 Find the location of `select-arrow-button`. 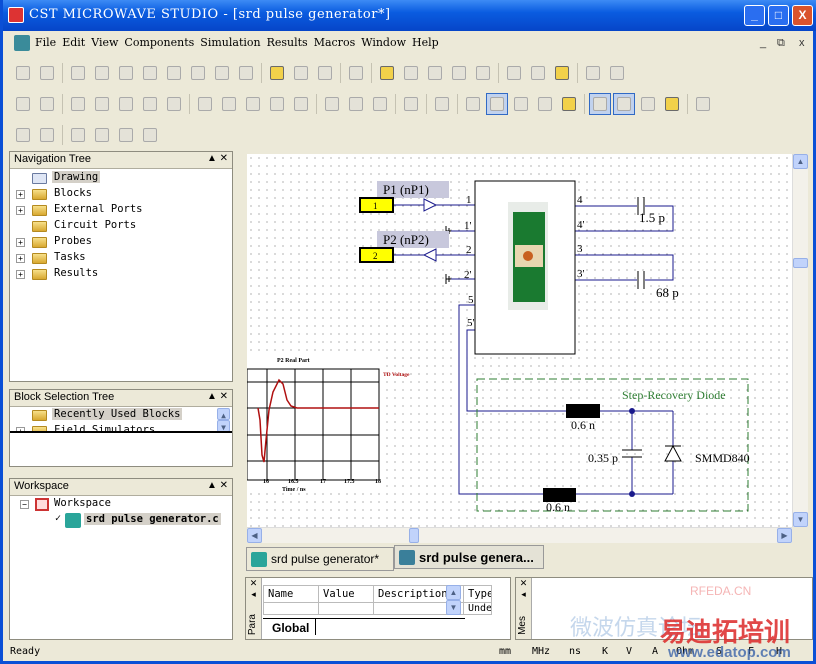

select-arrow-button is located at coordinates (473, 104).